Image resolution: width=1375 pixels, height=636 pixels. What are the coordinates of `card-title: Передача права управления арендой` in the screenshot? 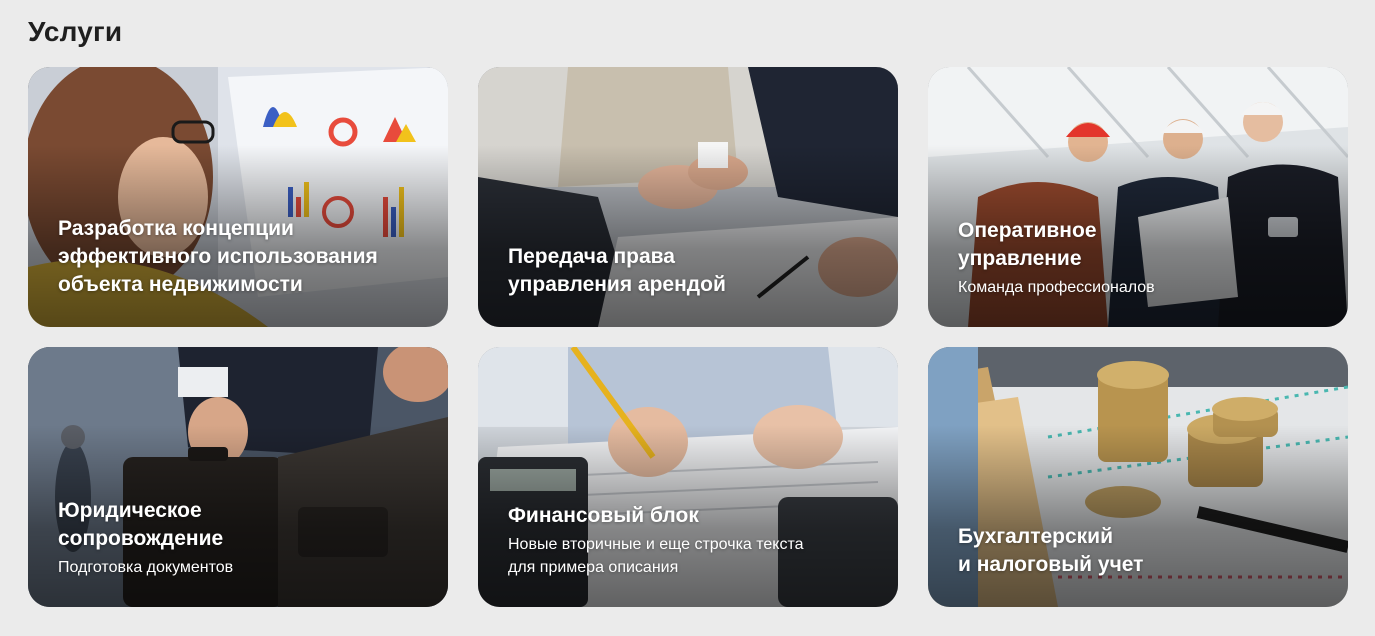 It's located at (617, 270).